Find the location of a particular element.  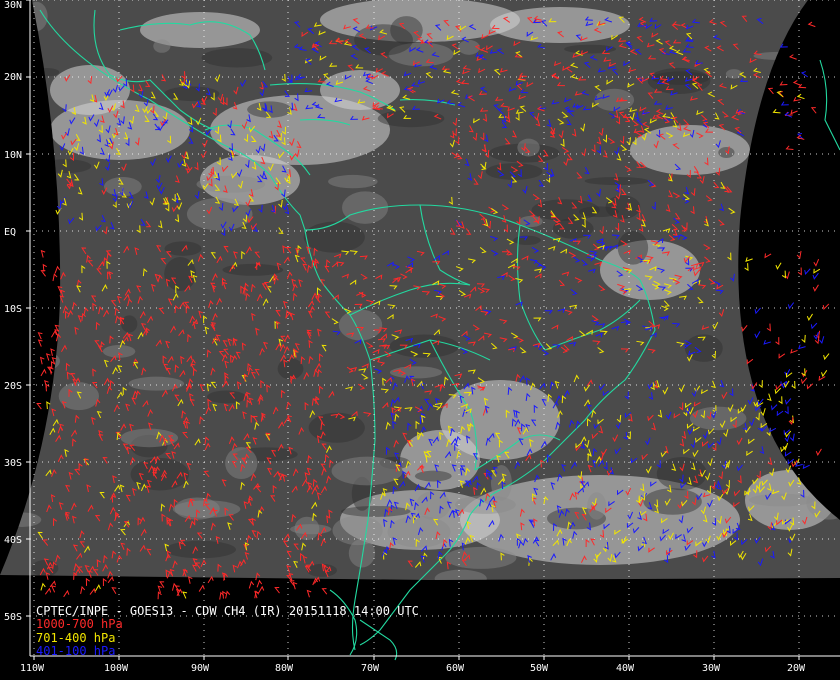

lon-label-40w: 40W is located at coordinates (625, 668).